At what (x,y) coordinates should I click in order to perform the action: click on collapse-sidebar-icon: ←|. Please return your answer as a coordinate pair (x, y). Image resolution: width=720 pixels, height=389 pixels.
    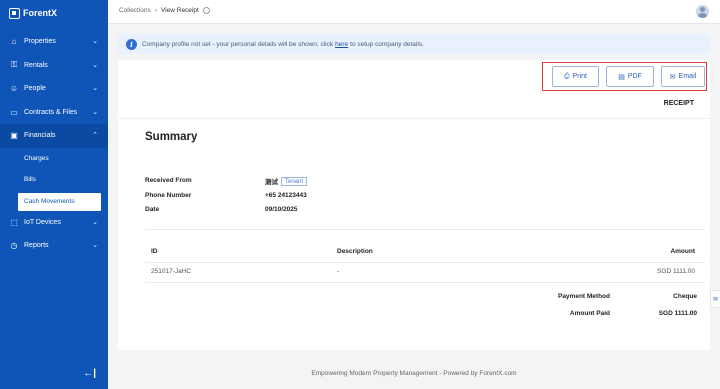
    Looking at the image, I should click on (89, 373).